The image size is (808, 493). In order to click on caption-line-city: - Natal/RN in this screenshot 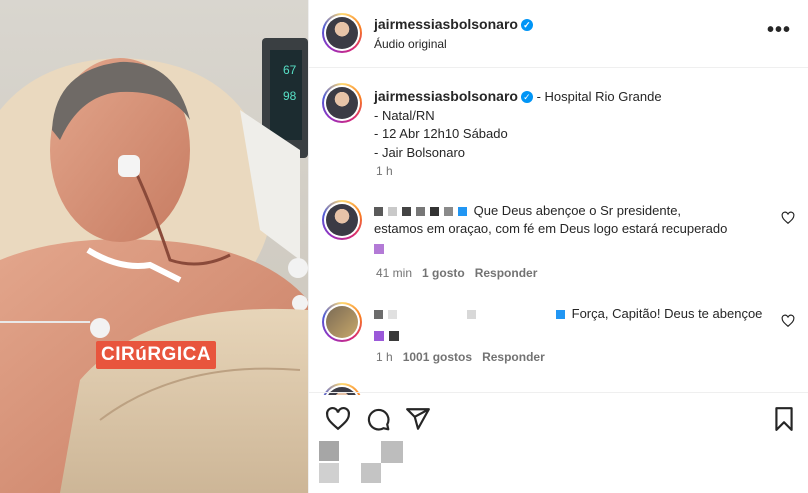, I will do `click(404, 115)`.